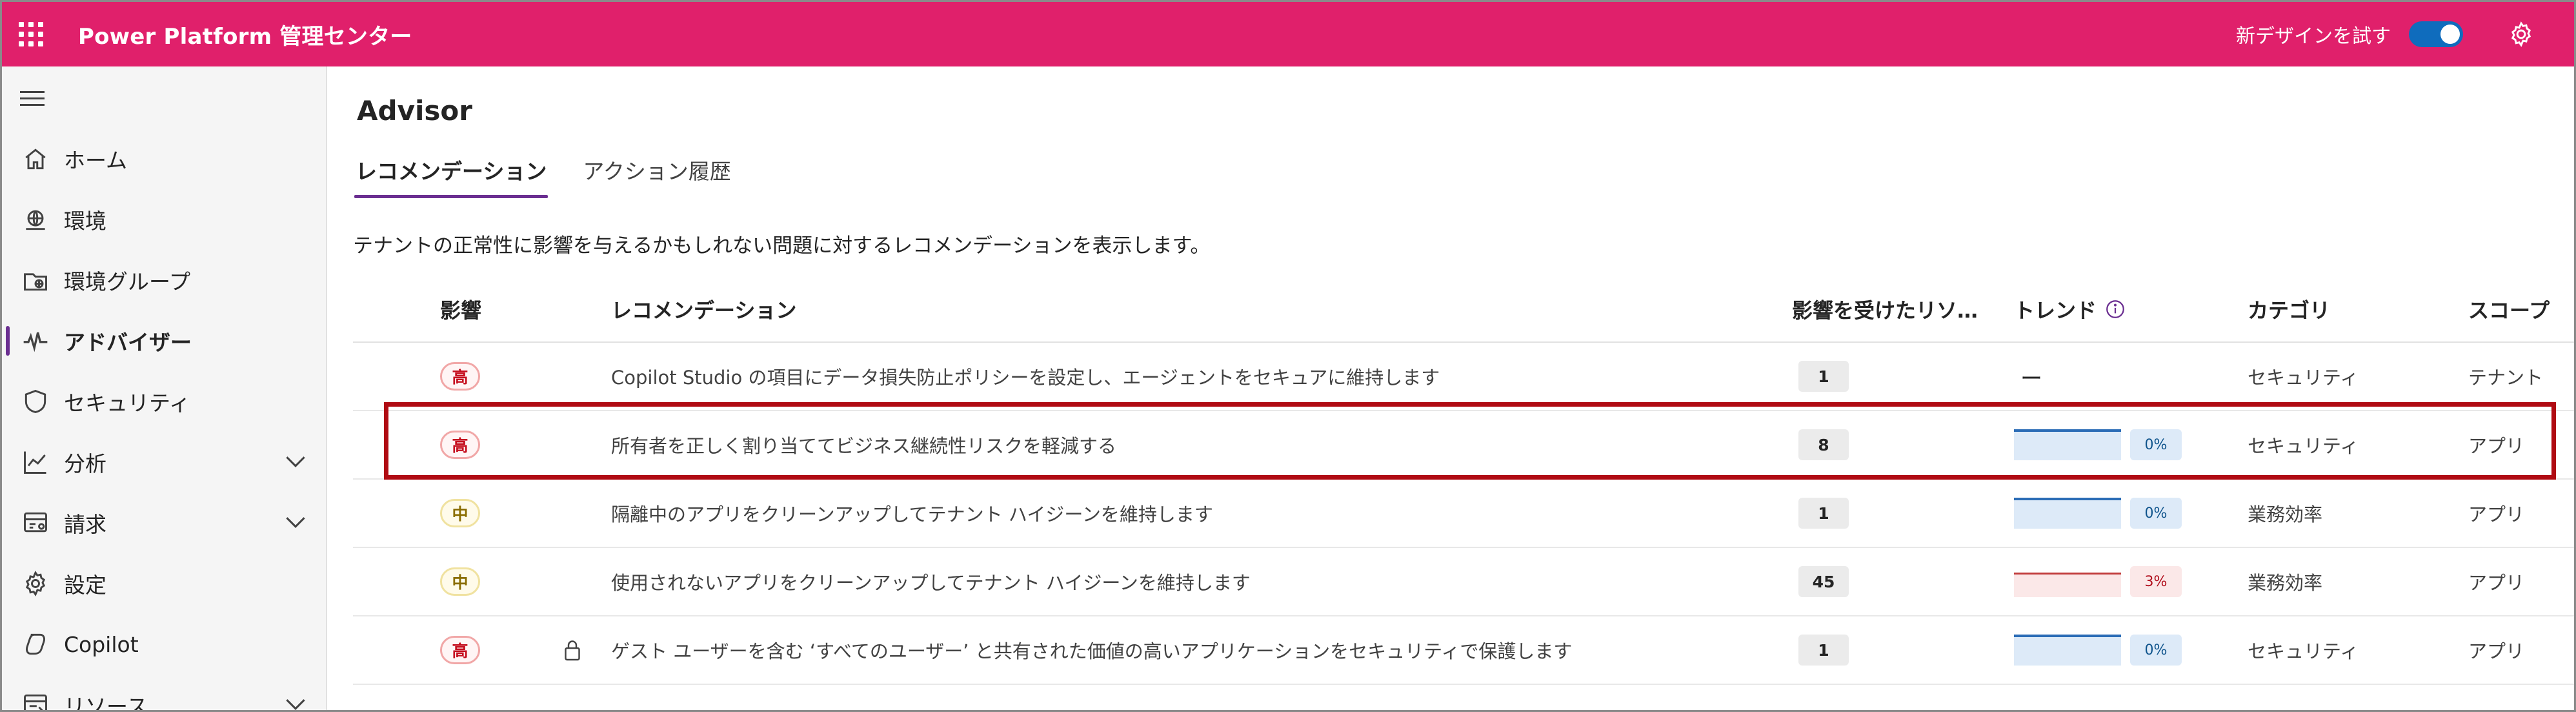  I want to click on new-design-toggle, so click(2436, 34).